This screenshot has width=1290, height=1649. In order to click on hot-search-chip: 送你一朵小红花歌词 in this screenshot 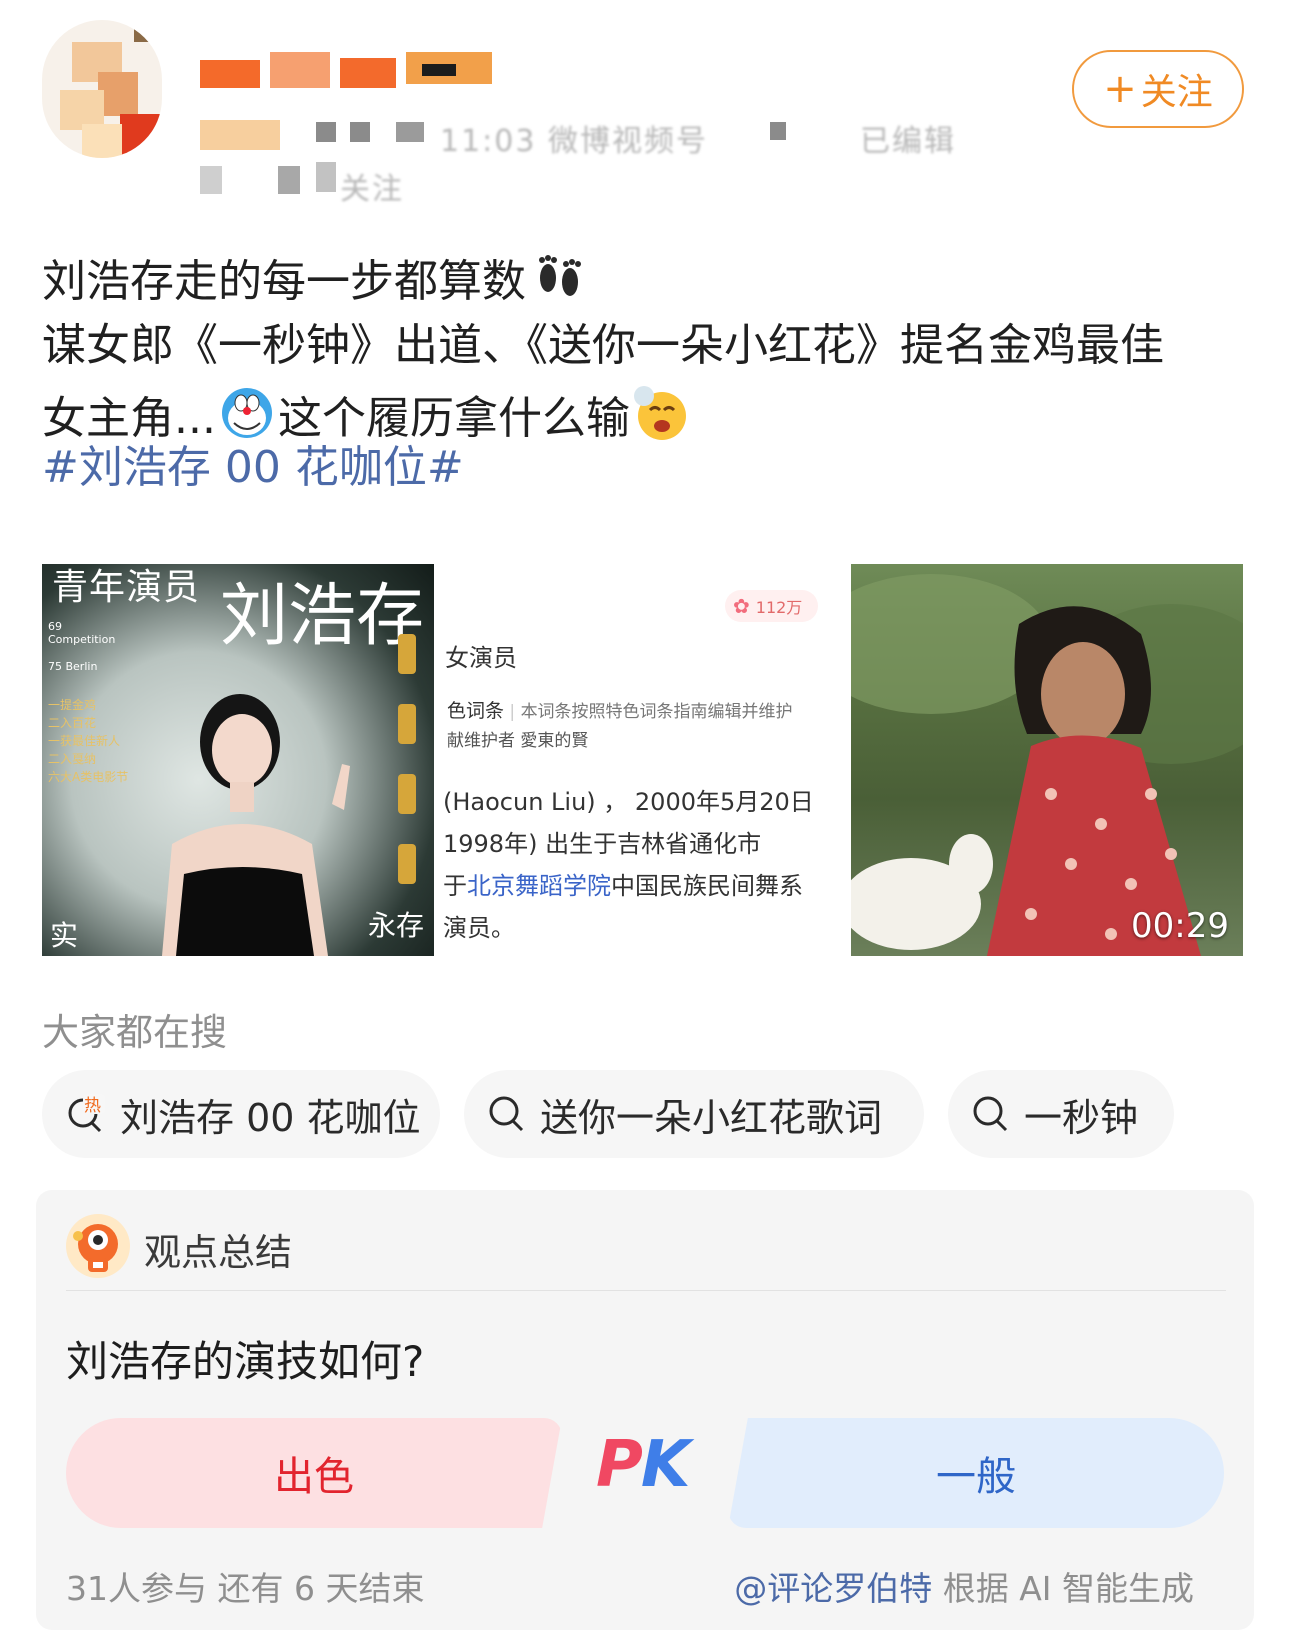, I will do `click(694, 1114)`.